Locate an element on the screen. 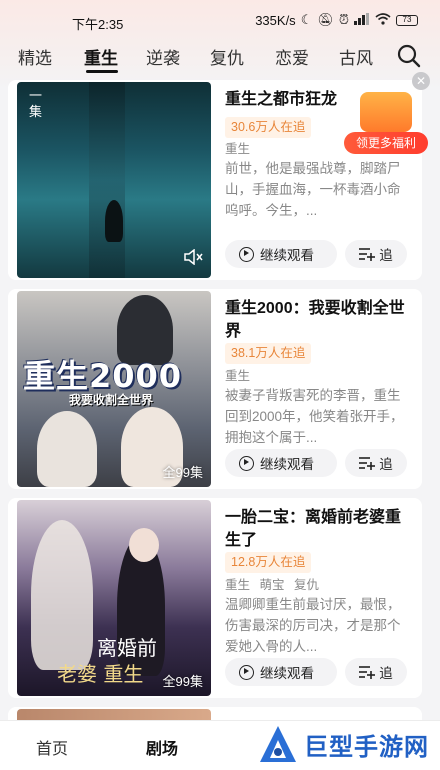 The image size is (440, 770). active-tab-indicator is located at coordinates (102, 71).